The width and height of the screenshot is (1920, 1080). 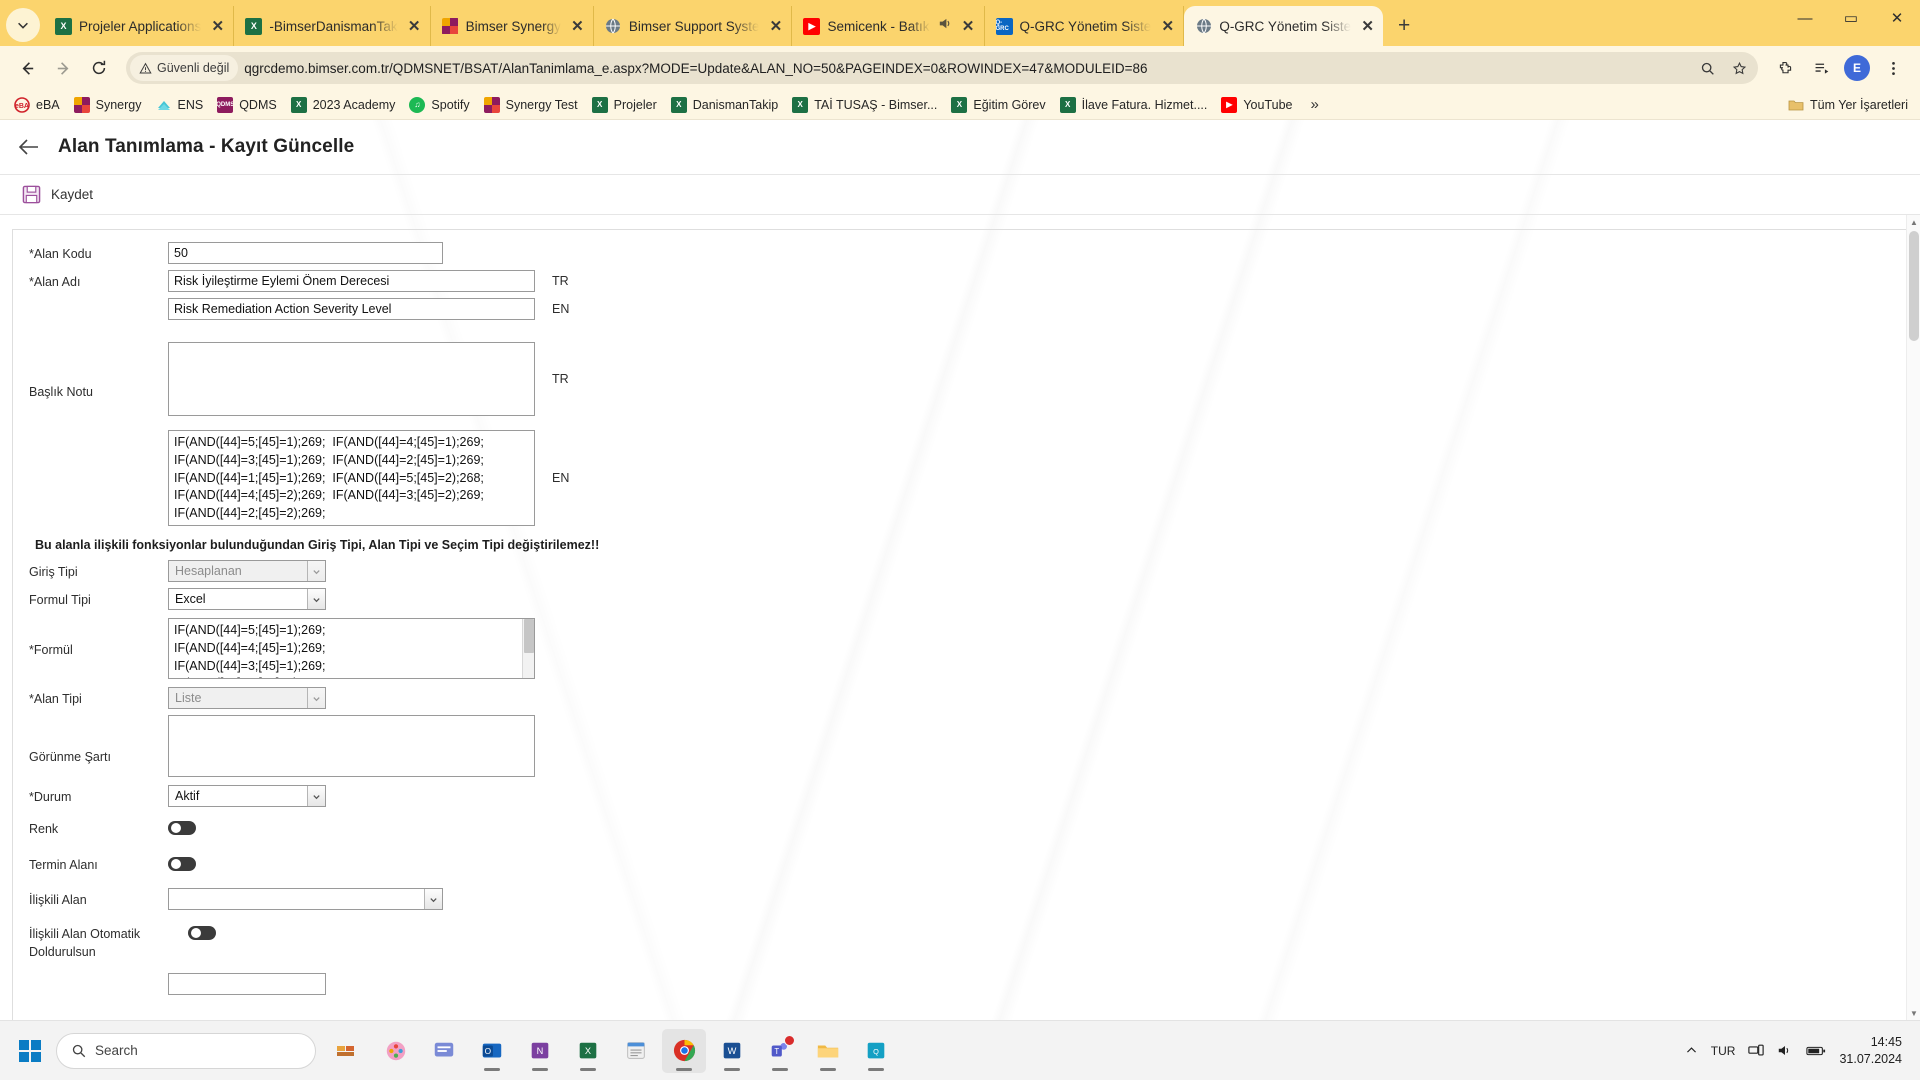 What do you see at coordinates (1805, 18) in the screenshot?
I see `minimize-button: —` at bounding box center [1805, 18].